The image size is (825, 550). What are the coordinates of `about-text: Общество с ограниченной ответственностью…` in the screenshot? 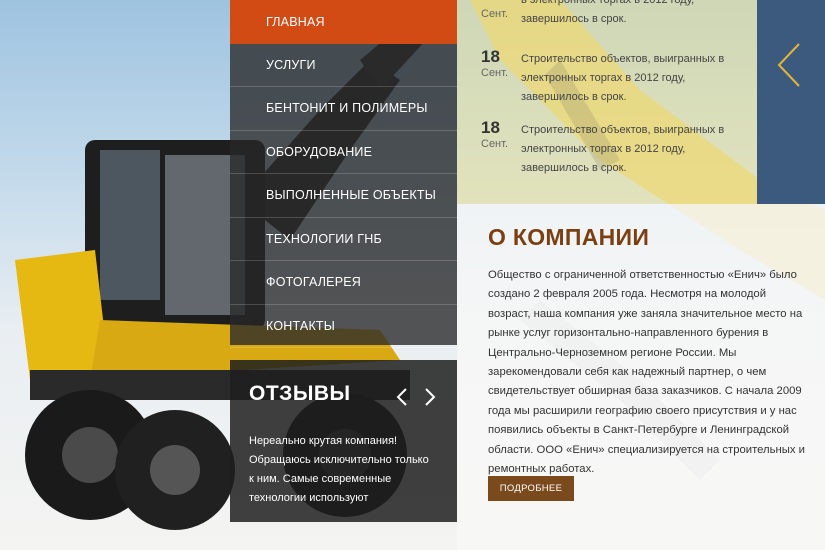 It's located at (646, 372).